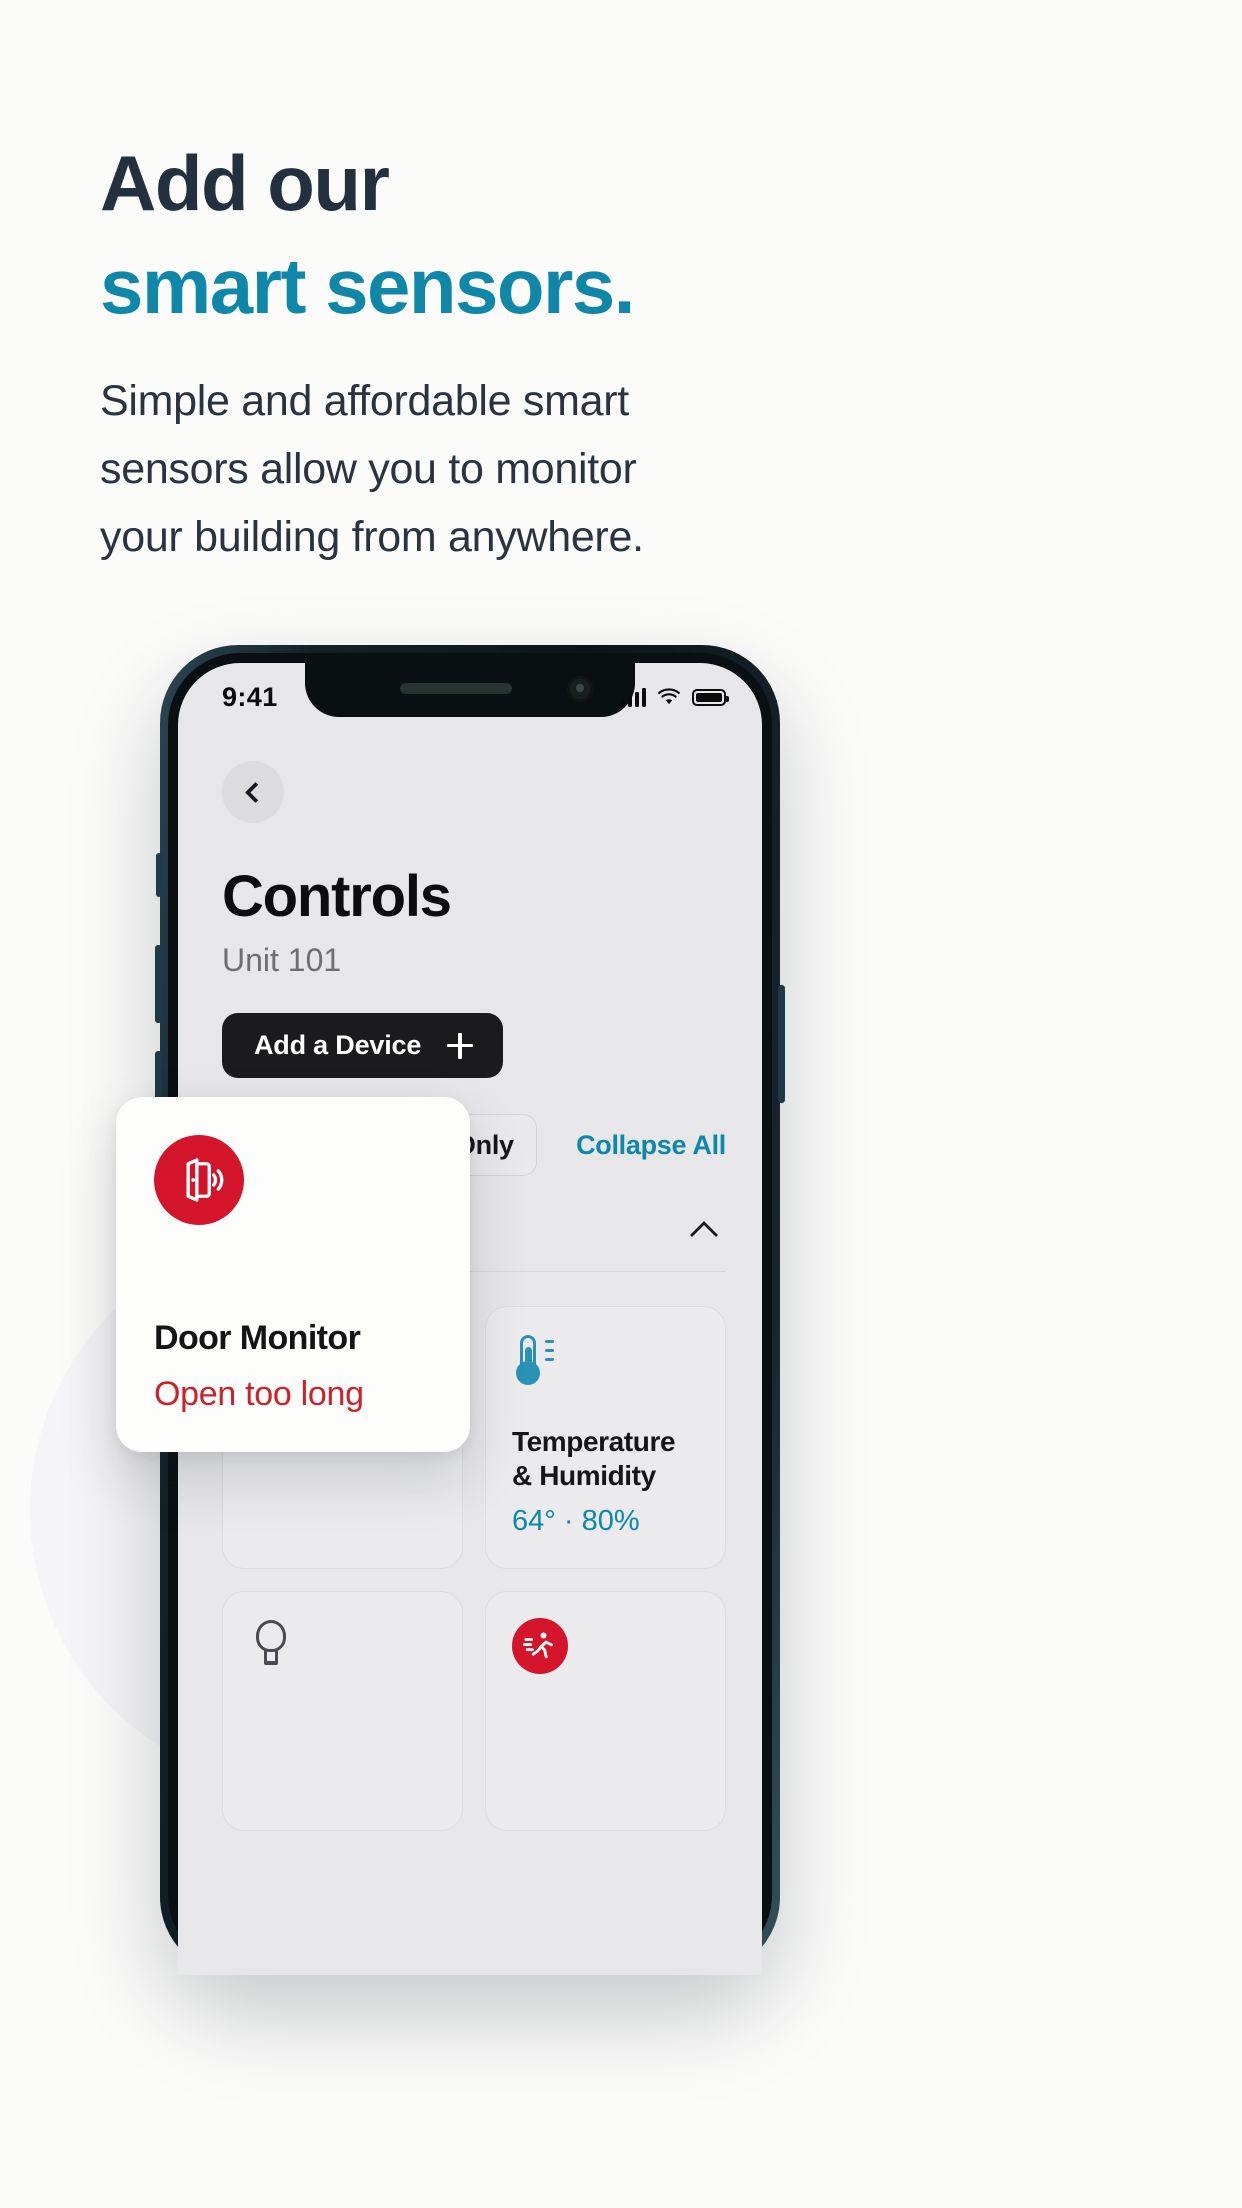 The width and height of the screenshot is (1242, 2208). I want to click on phone-power-button, so click(781, 1044).